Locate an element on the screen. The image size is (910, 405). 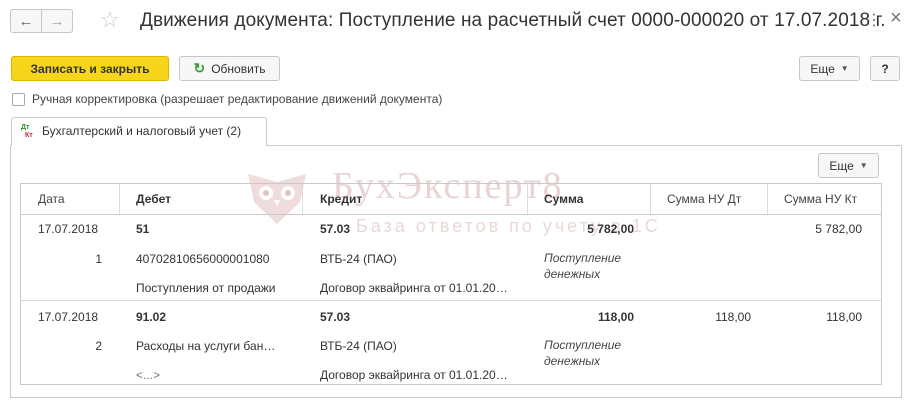
more-label: Еще is located at coordinates (822, 68).